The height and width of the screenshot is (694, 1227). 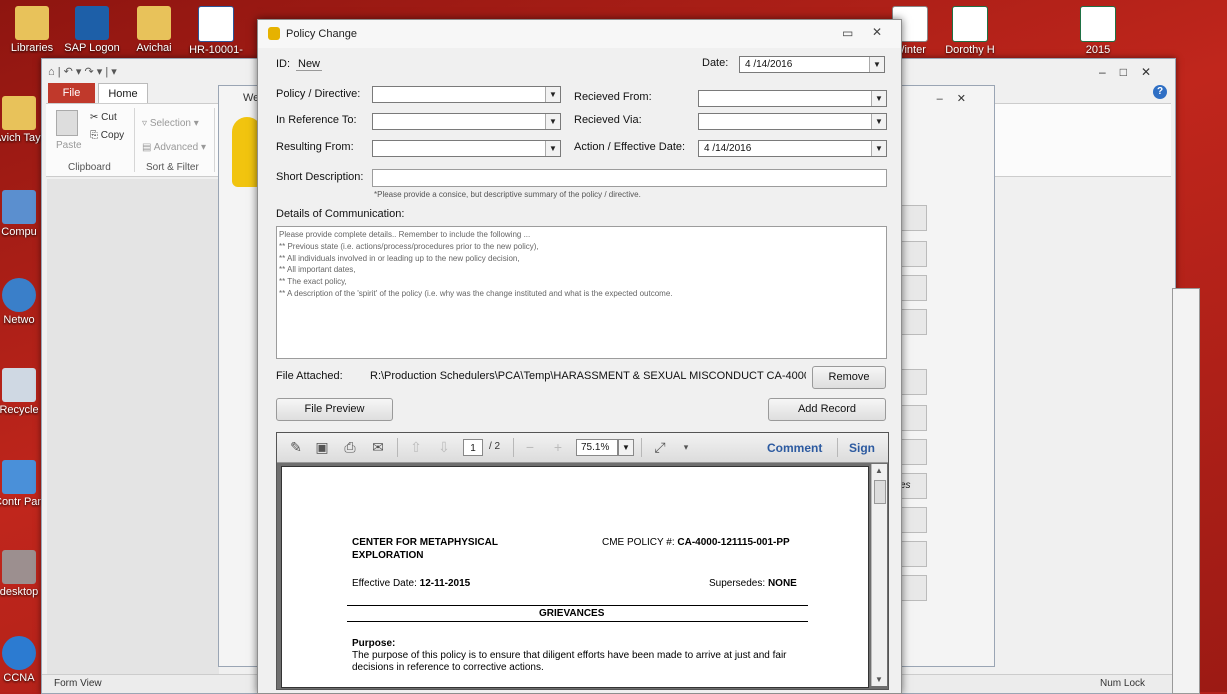 I want to click on computer-icon, so click(x=19, y=207).